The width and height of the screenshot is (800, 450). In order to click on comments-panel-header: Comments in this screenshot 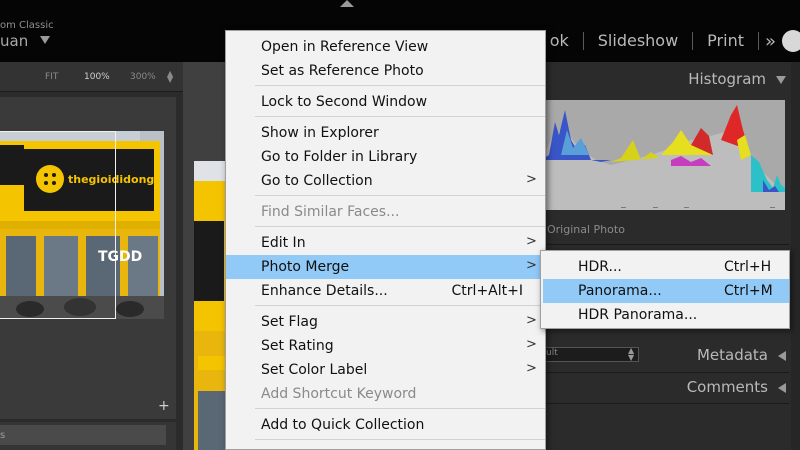, I will do `click(736, 387)`.